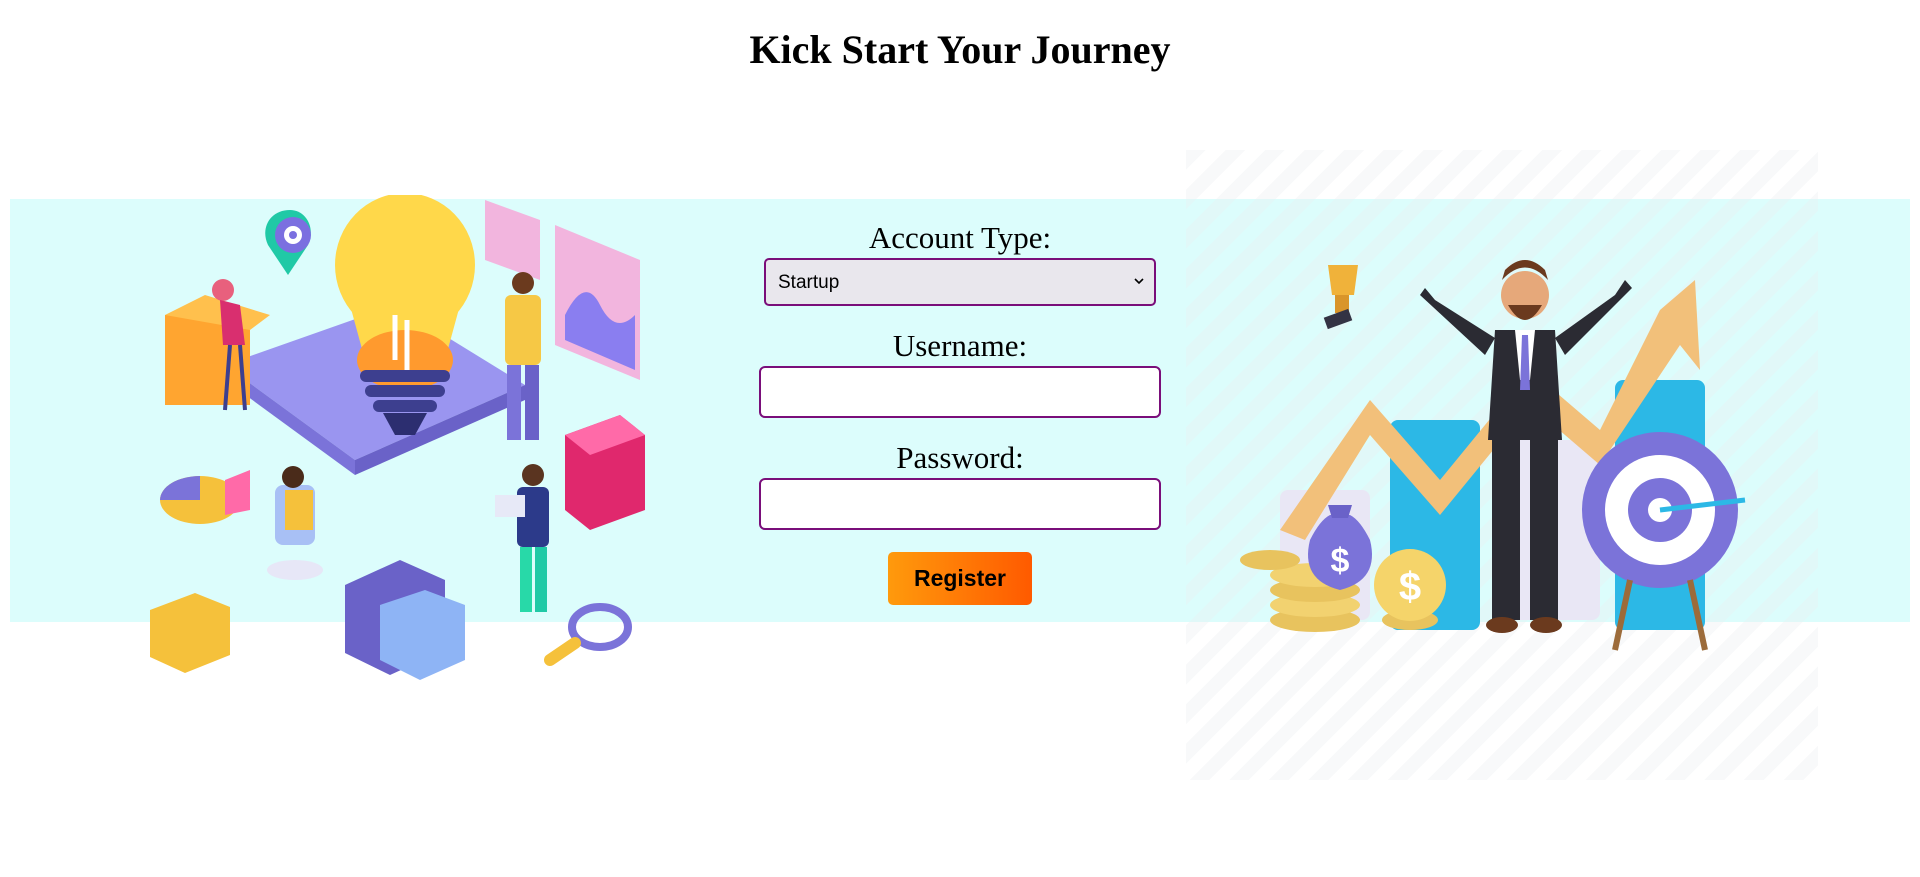 The image size is (1920, 877). Describe the element at coordinates (809, 282) in the screenshot. I see `account-type-value: Startup` at that location.